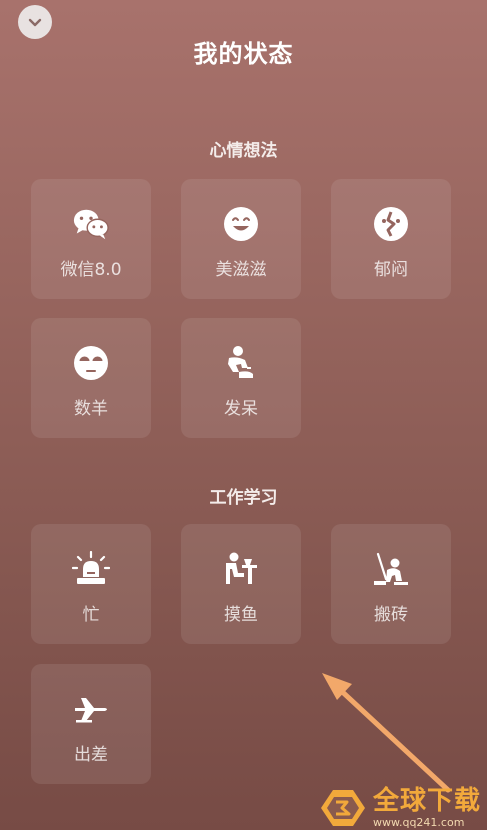 The width and height of the screenshot is (487, 830). I want to click on watermark: 全球下载 www.qq241.com, so click(400, 808).